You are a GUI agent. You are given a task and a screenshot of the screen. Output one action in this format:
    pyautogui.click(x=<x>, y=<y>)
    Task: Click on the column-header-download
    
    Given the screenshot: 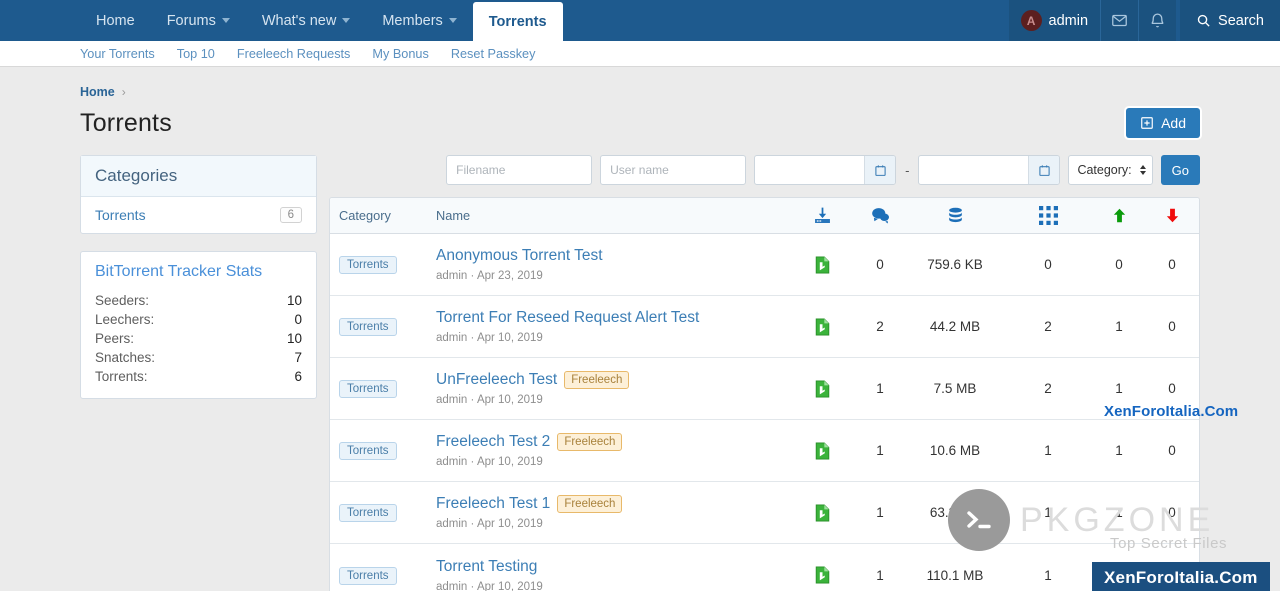 What is the action you would take?
    pyautogui.click(x=822, y=215)
    